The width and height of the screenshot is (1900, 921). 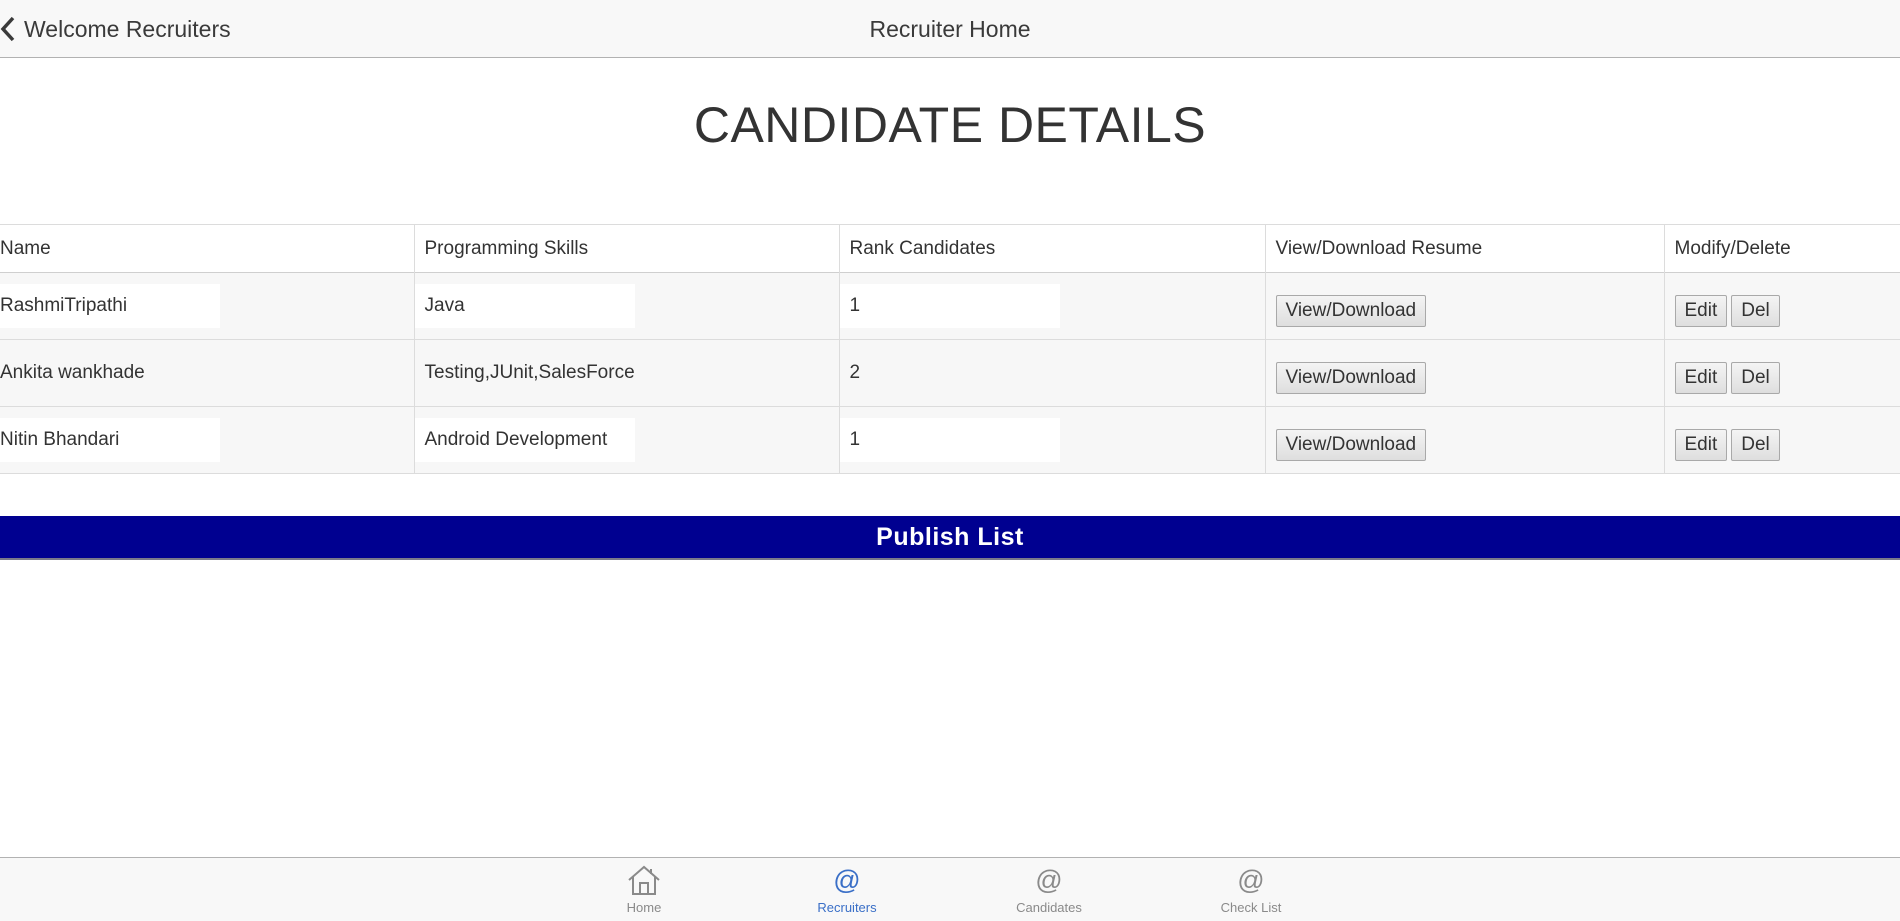 I want to click on home-icon, so click(x=644, y=880).